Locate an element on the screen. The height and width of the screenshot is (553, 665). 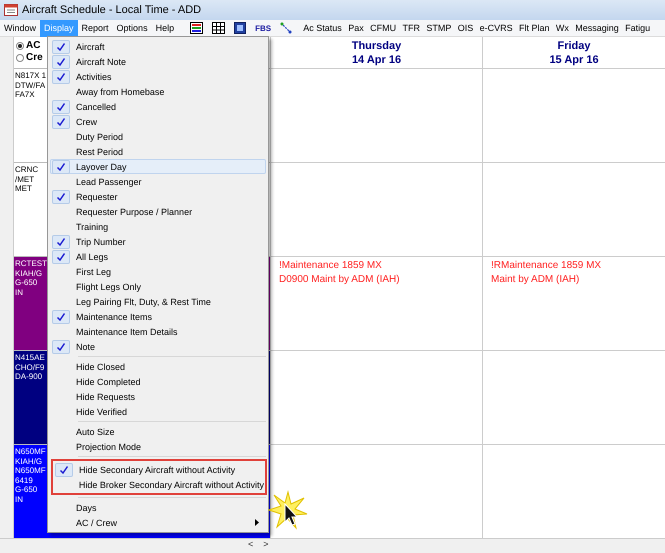
menu-option: Away from Homebase is located at coordinates (158, 91).